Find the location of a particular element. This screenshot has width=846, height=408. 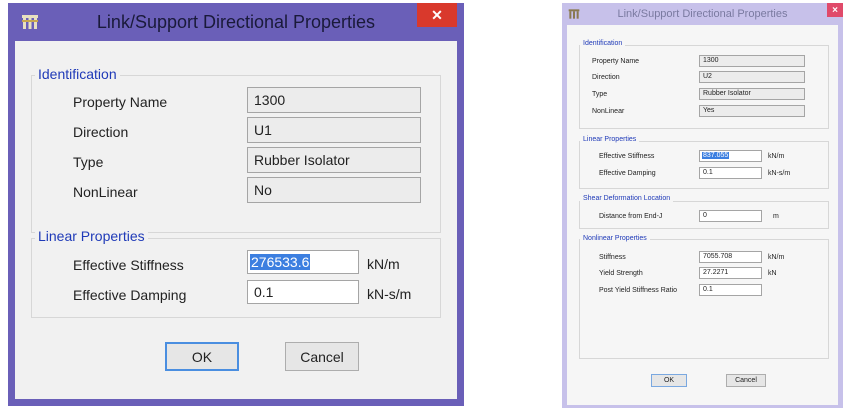

shear-deformation-legend: Shear Deformation Location is located at coordinates (627, 198).